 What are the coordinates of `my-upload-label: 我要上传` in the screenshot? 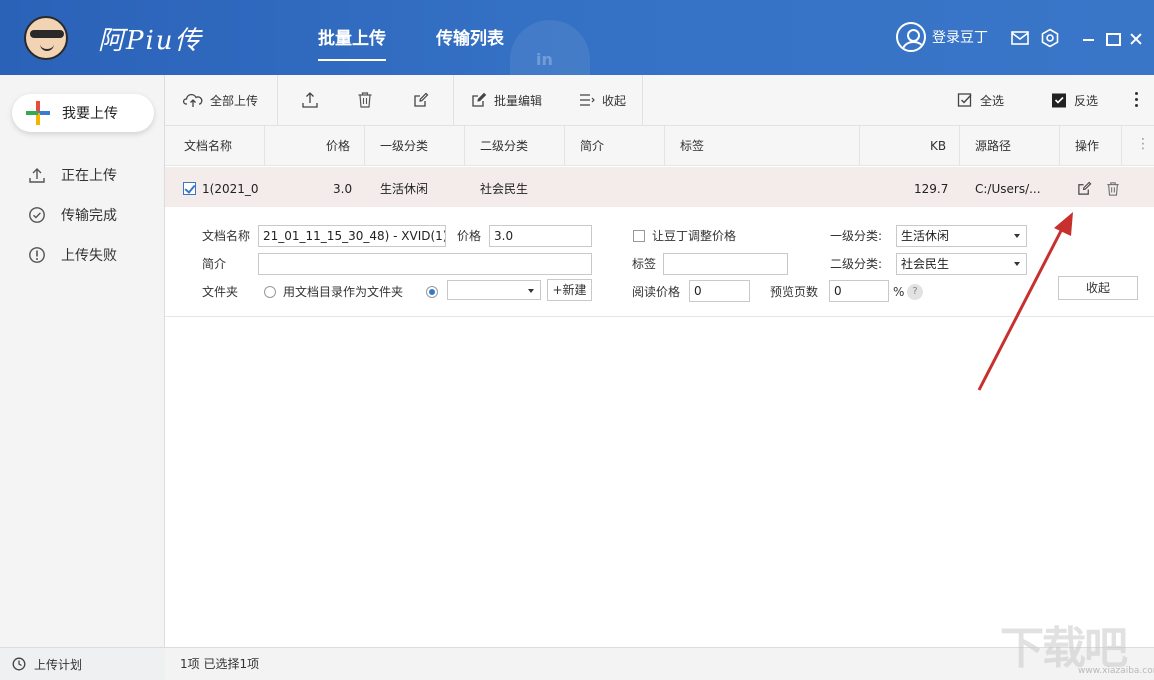 It's located at (90, 114).